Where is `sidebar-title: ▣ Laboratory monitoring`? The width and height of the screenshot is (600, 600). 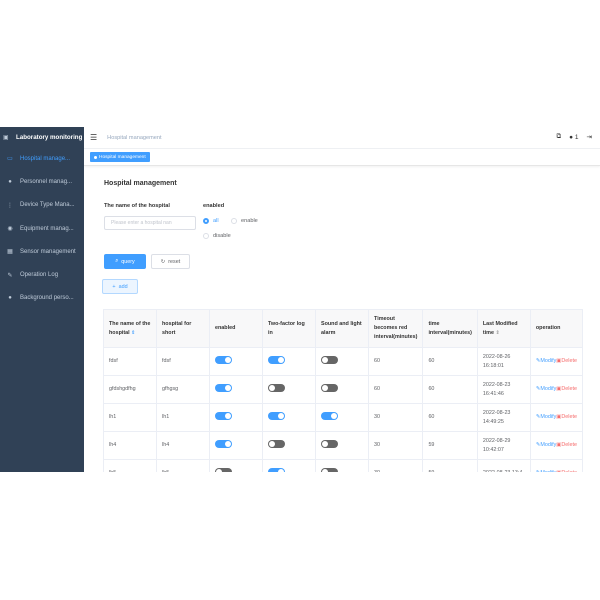 sidebar-title: ▣ Laboratory monitoring is located at coordinates (42, 137).